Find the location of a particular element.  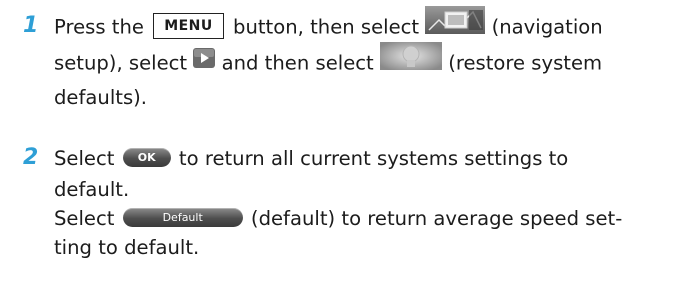

step-2-line-2: default. is located at coordinates (361, 189).